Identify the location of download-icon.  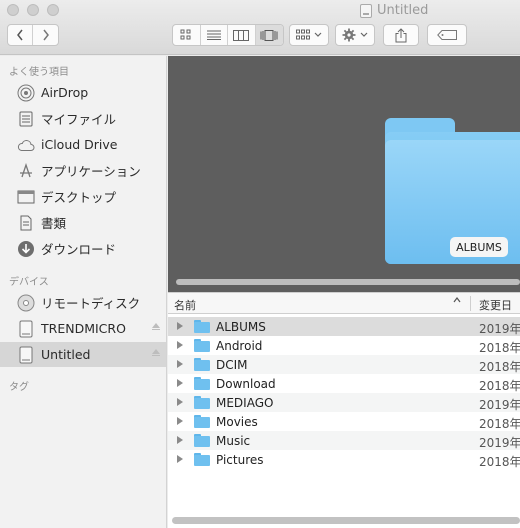
(26, 249).